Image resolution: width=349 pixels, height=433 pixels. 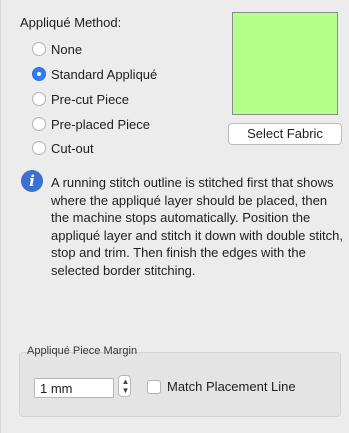 I want to click on select-fabric-button: Select Fabric, so click(x=285, y=134).